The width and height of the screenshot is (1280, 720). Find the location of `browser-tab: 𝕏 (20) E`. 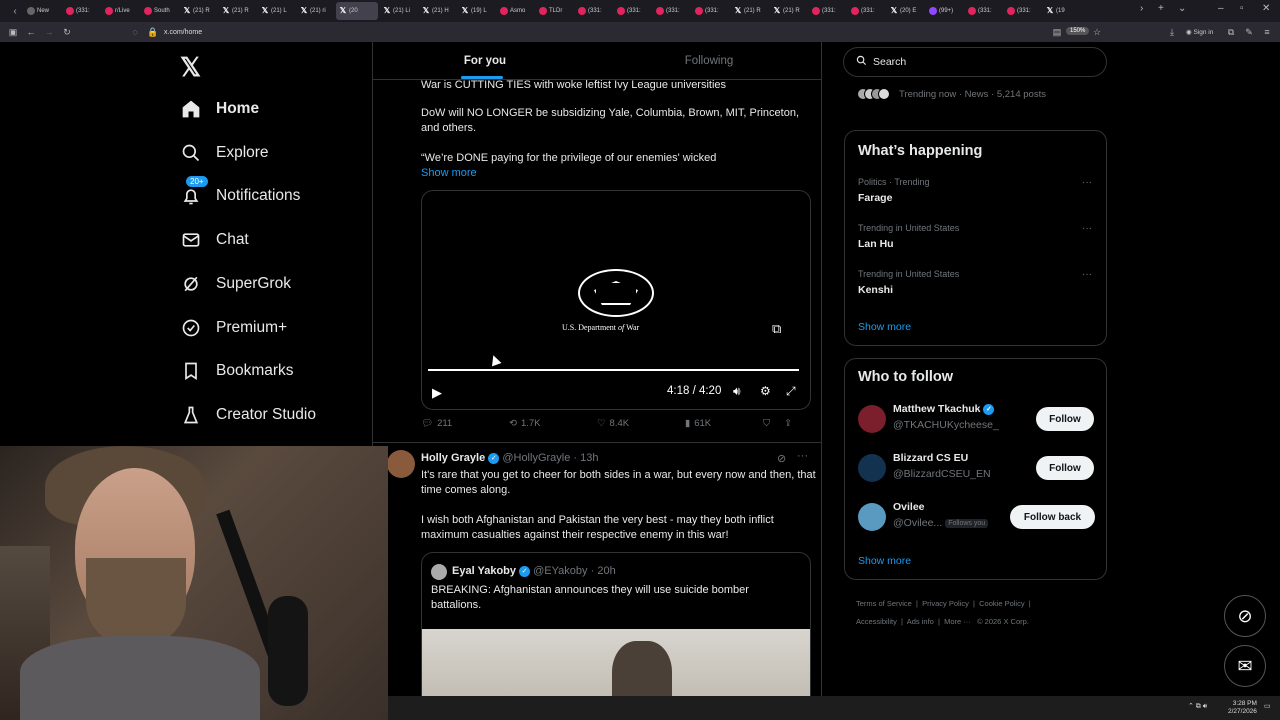

browser-tab: 𝕏 (20) E is located at coordinates (905, 11).